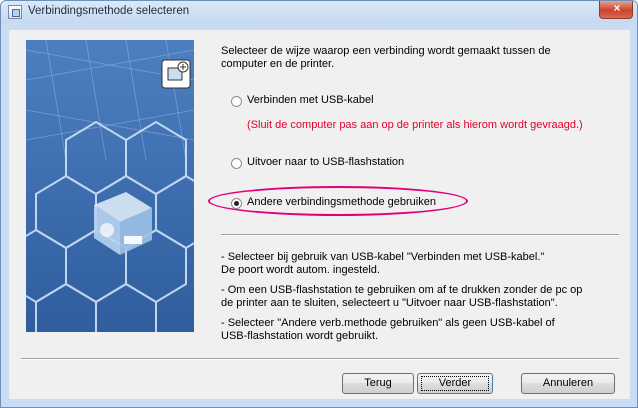 The image size is (638, 408). I want to click on button-separator, so click(320, 359).